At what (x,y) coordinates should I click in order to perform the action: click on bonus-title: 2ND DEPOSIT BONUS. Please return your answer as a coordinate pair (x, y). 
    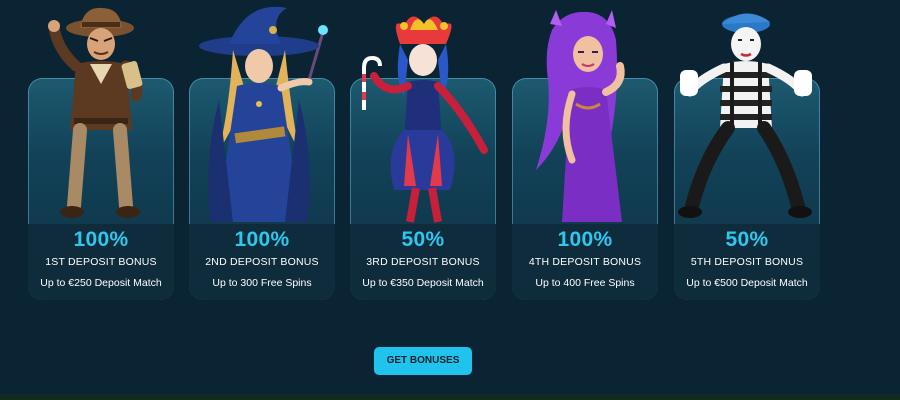
    Looking at the image, I should click on (262, 262).